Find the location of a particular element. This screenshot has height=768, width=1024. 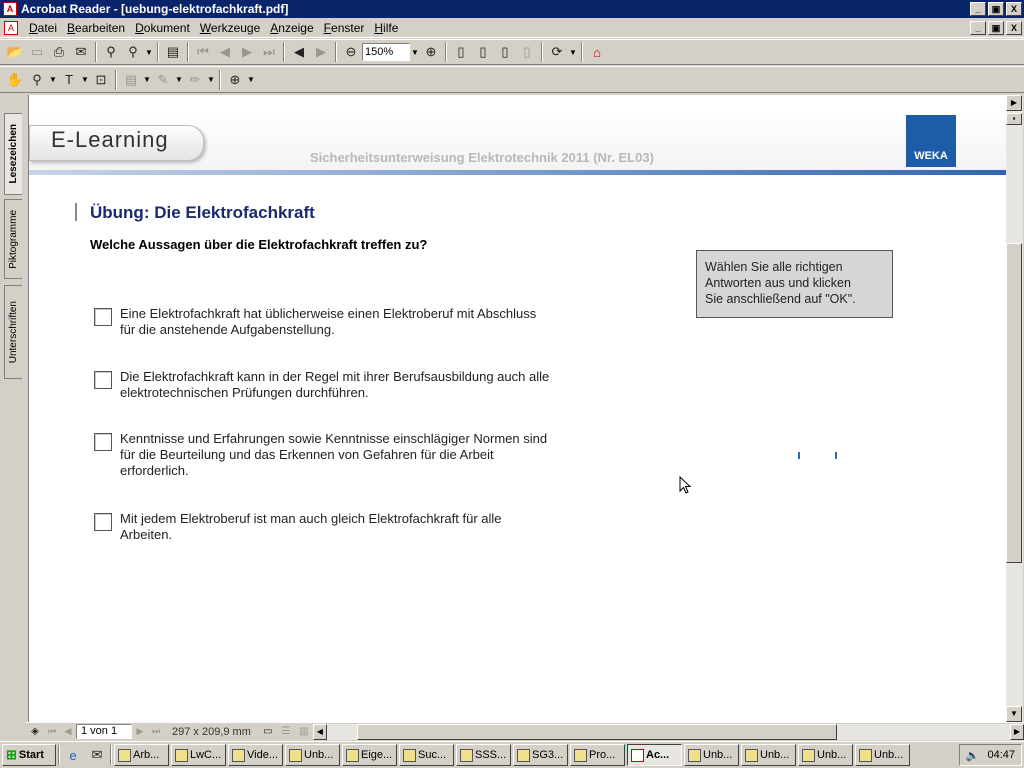

scroll-page-icon: ▪ is located at coordinates (1014, 119).